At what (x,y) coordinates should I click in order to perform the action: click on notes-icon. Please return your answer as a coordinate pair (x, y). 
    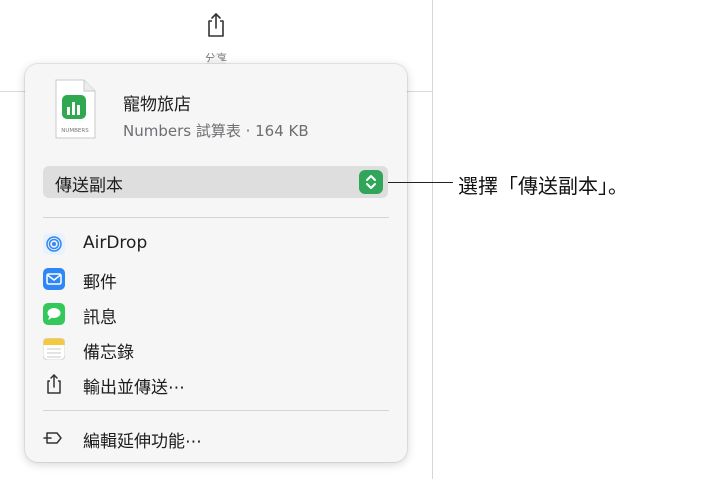
    Looking at the image, I should click on (54, 349).